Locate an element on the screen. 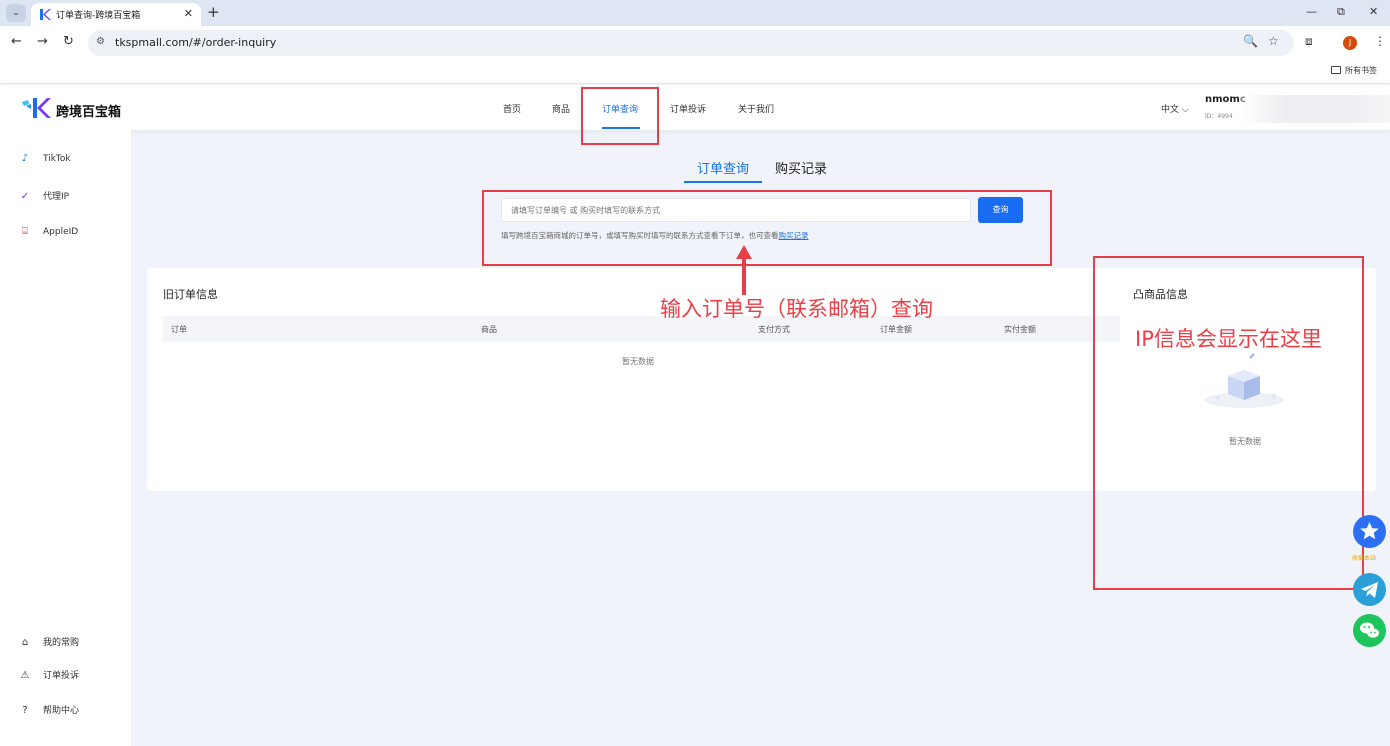 The image size is (1390, 746). minimize-icon: — is located at coordinates (1311, 11).